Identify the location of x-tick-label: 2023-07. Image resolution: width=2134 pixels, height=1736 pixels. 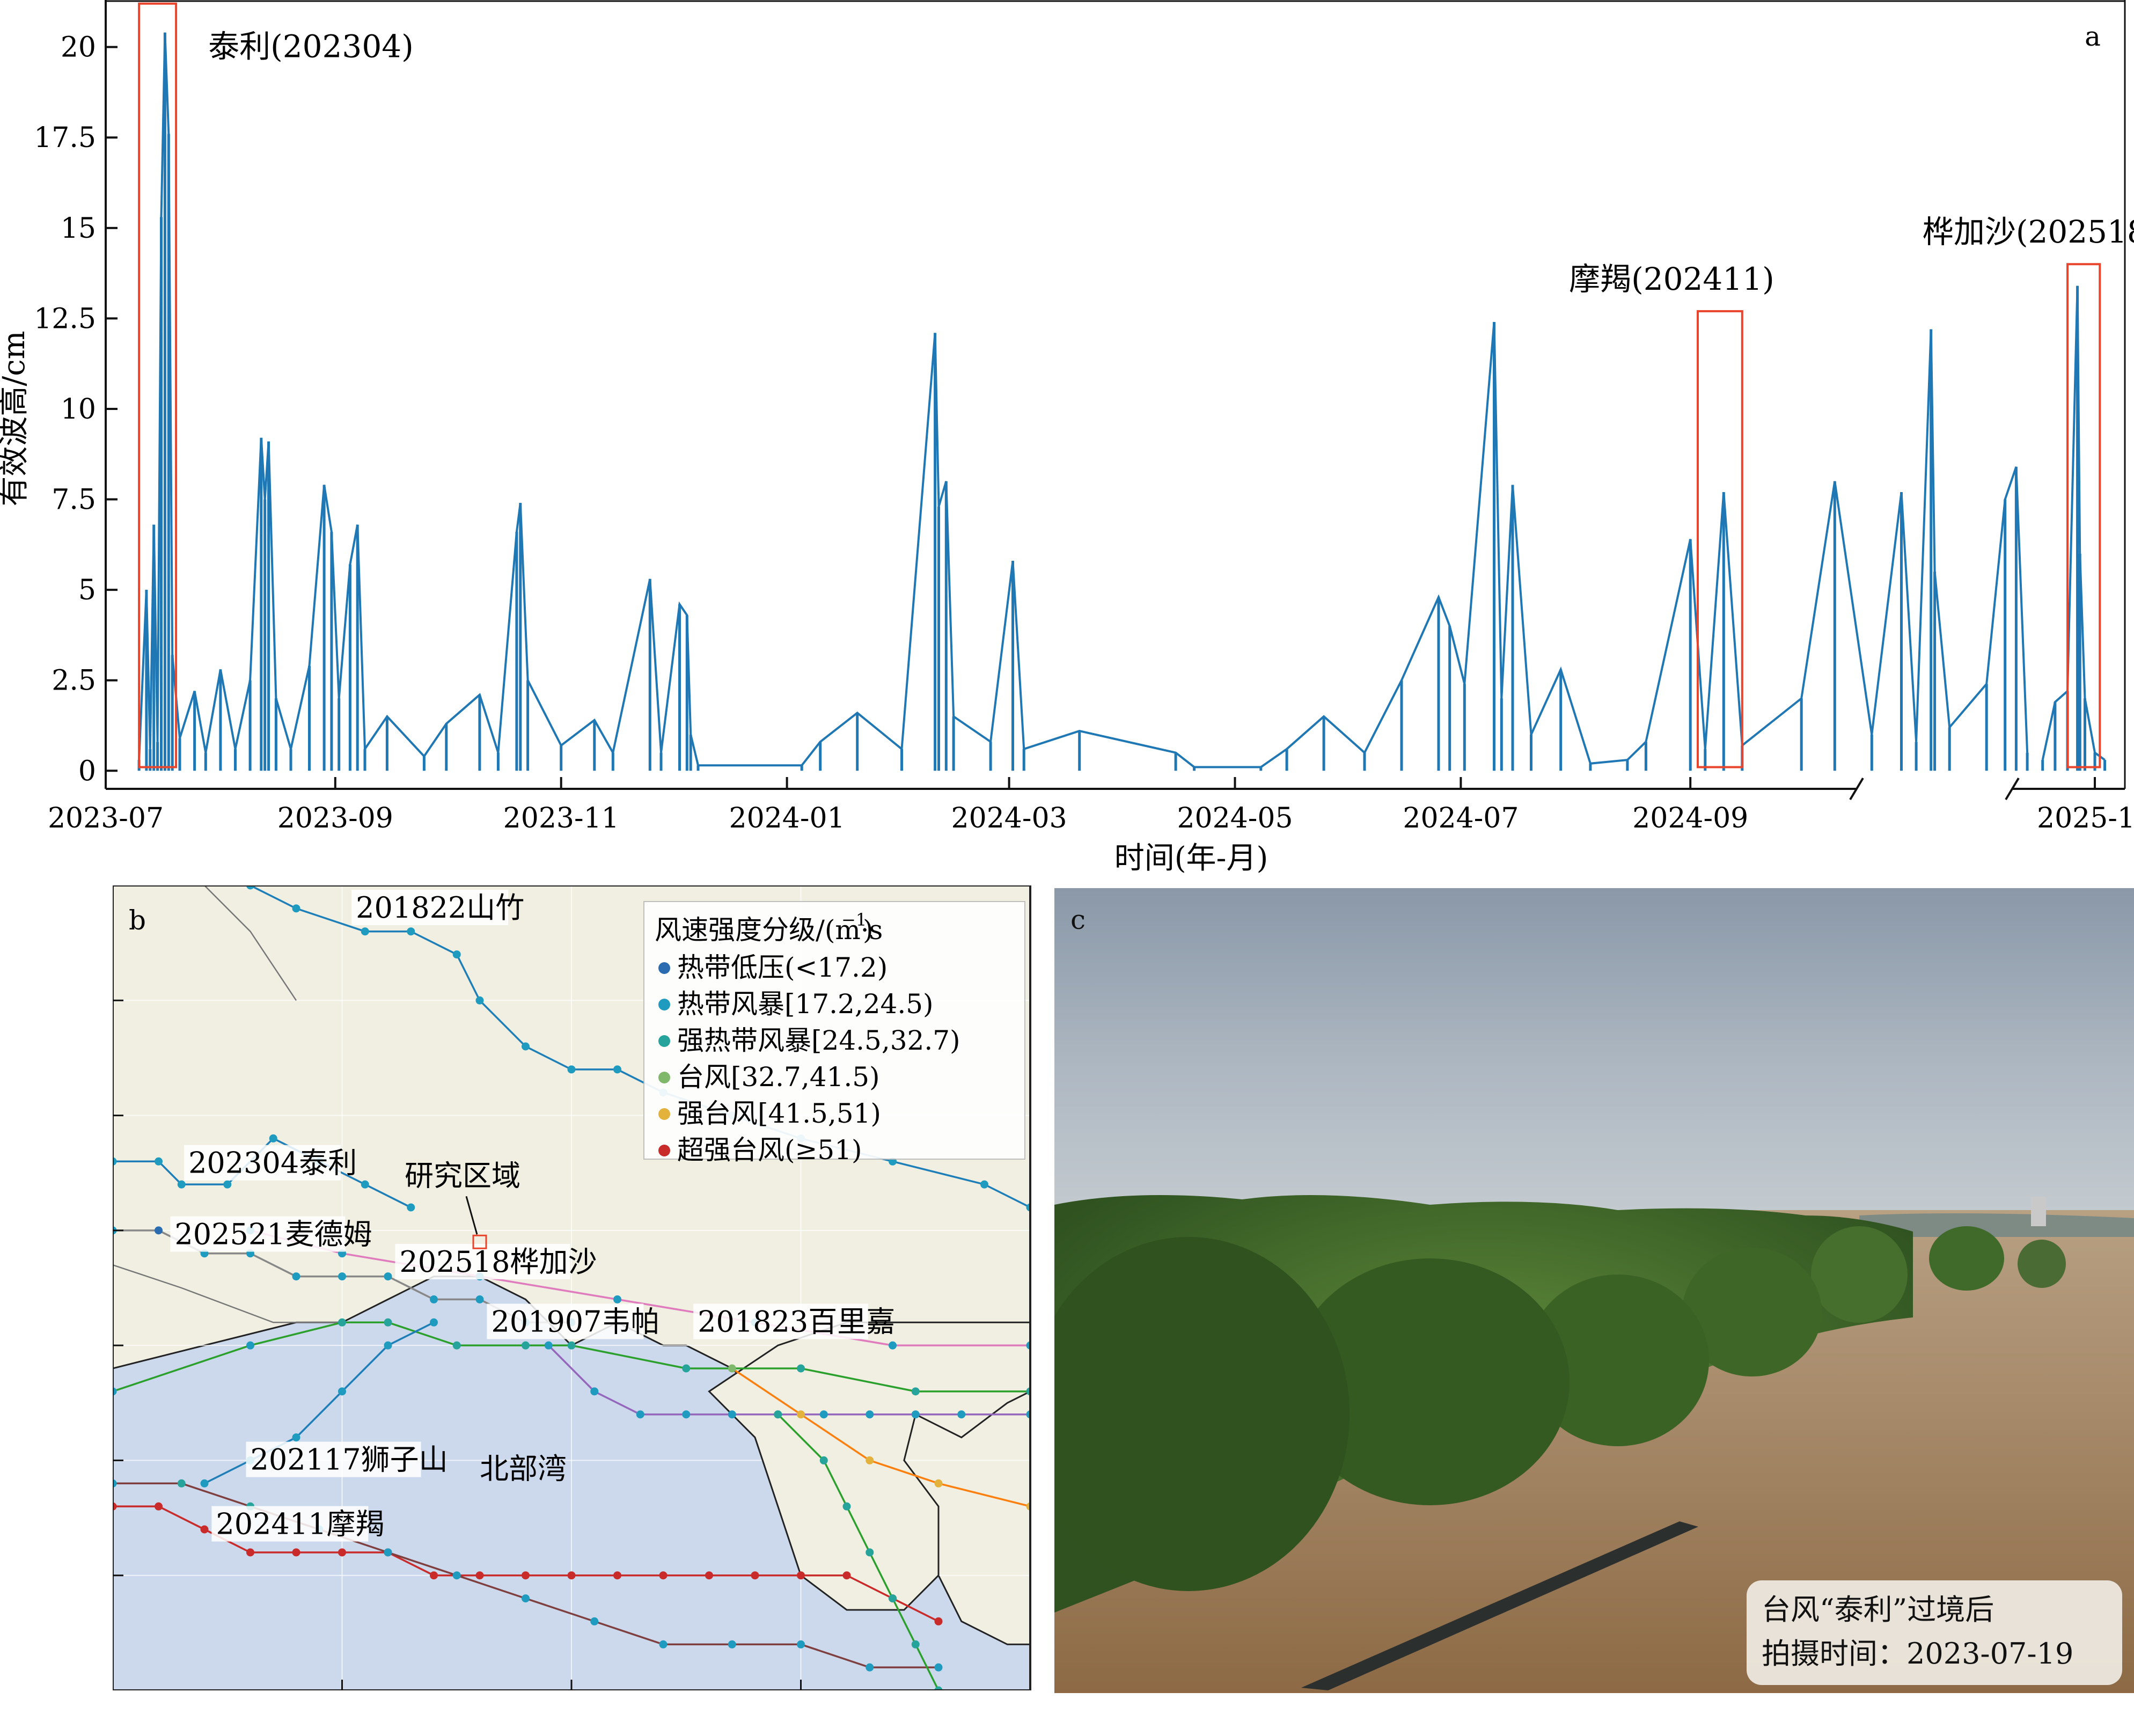
(106, 818).